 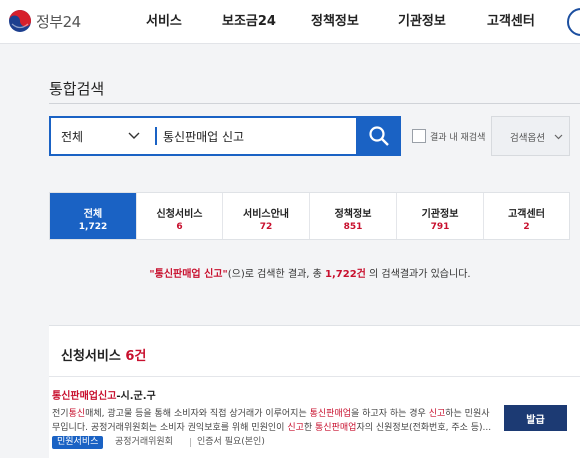 I want to click on summary-count: 1,722건, so click(x=345, y=274).